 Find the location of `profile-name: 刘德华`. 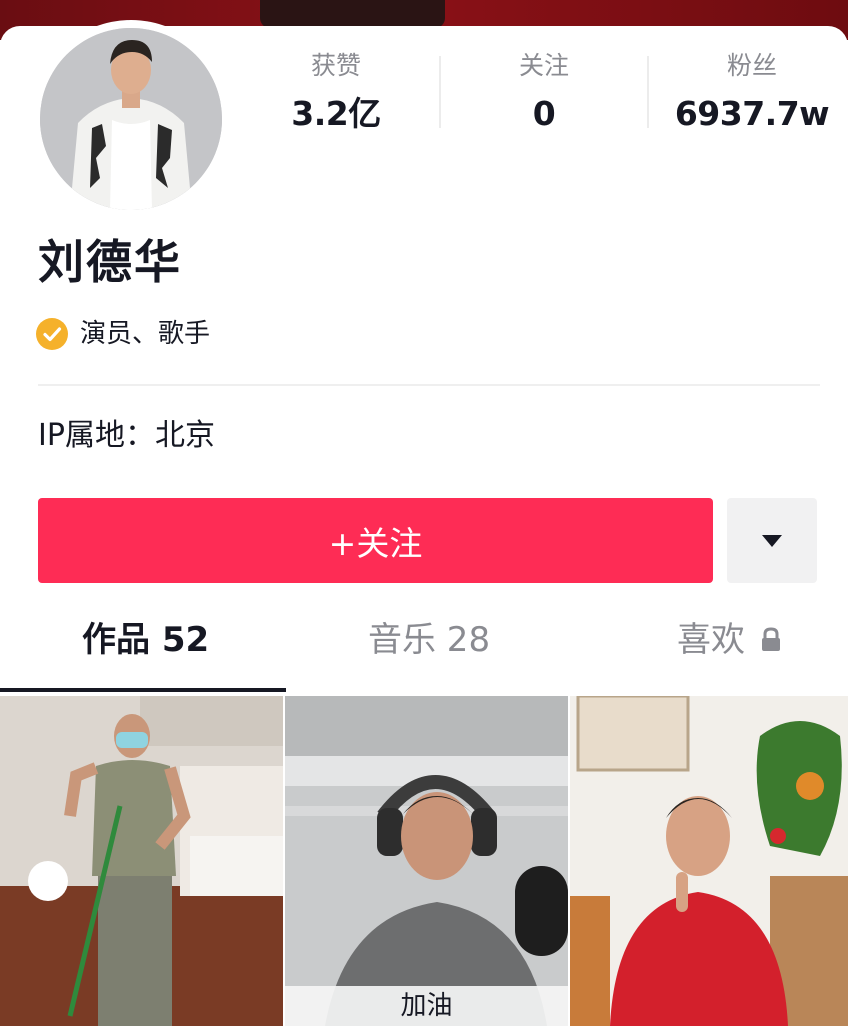

profile-name: 刘德华 is located at coordinates (110, 262).